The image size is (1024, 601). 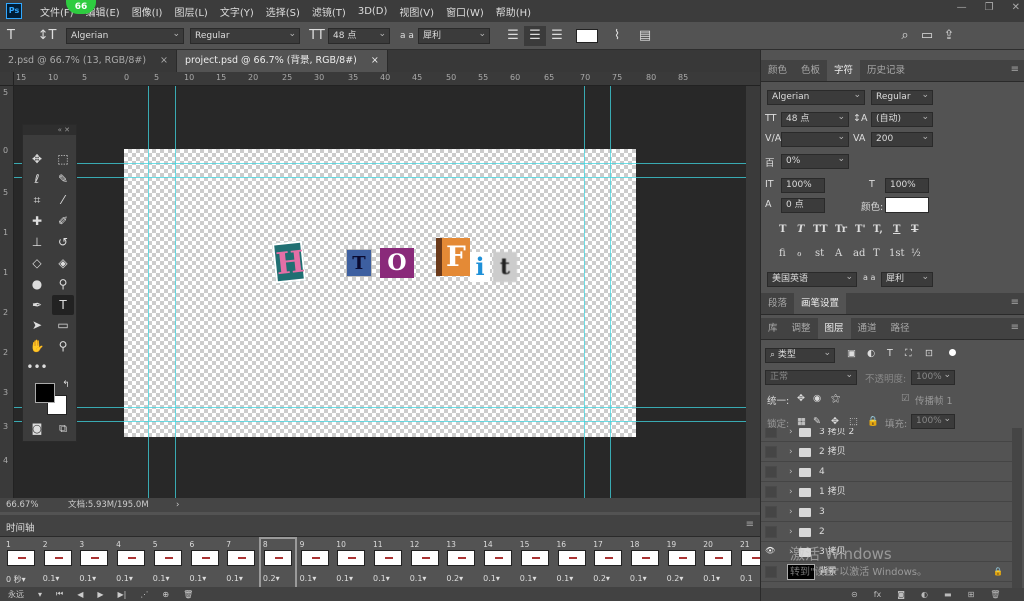 I want to click on character-panel-icon: ▤, so click(x=645, y=36).